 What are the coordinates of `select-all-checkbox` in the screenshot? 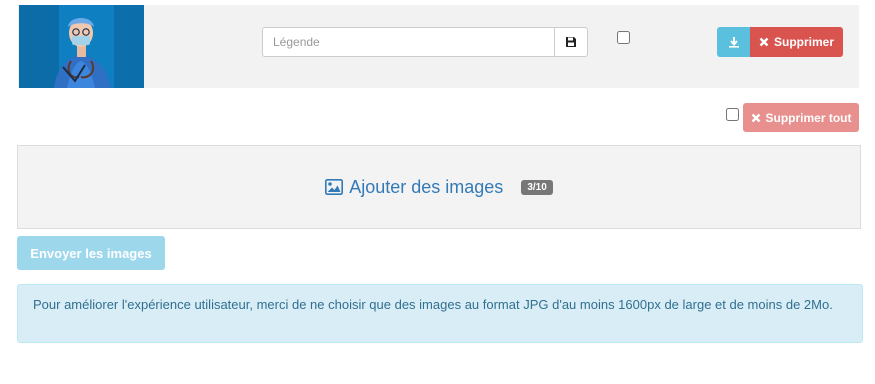 It's located at (732, 114).